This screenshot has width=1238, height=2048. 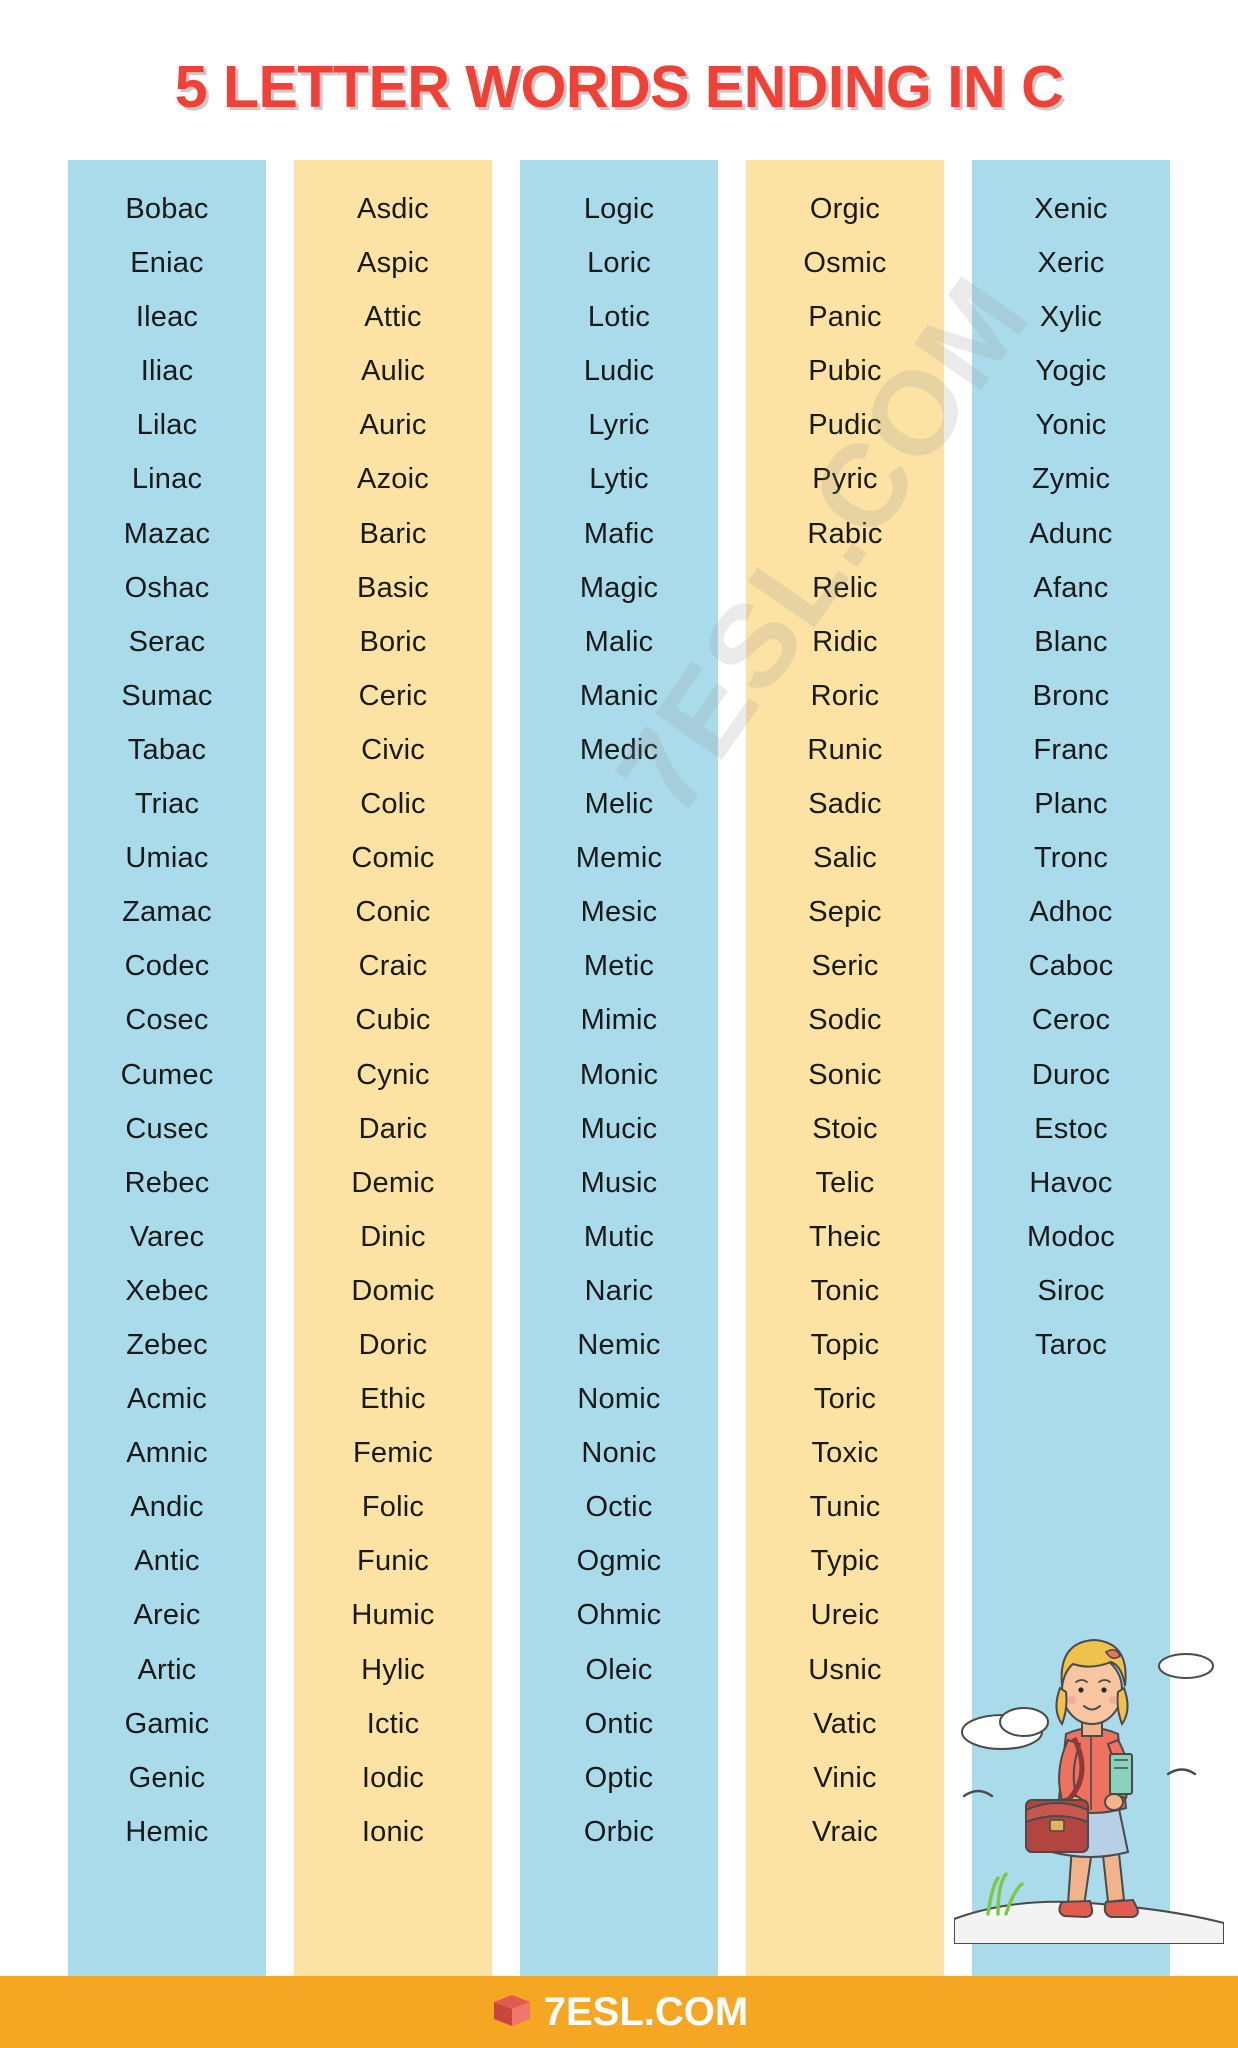 What do you see at coordinates (845, 1236) in the screenshot?
I see `word-item: Theic` at bounding box center [845, 1236].